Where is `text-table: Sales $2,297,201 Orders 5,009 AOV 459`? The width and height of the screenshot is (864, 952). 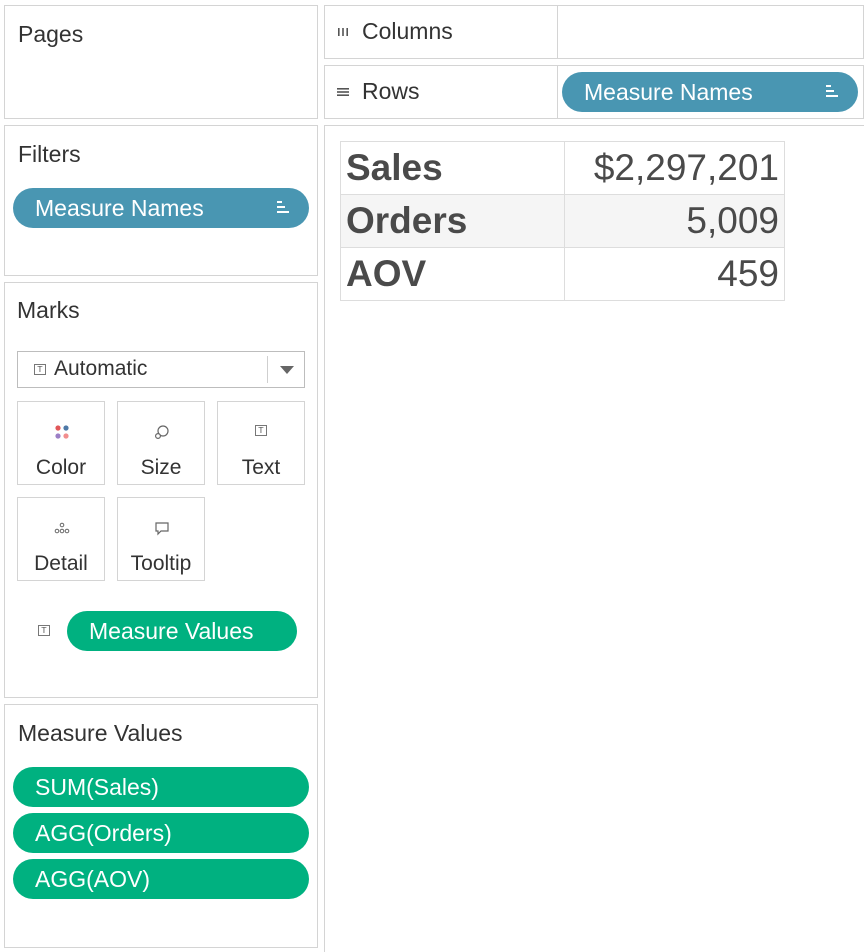
text-table: Sales $2,297,201 Orders 5,009 AOV 459 is located at coordinates (562, 221).